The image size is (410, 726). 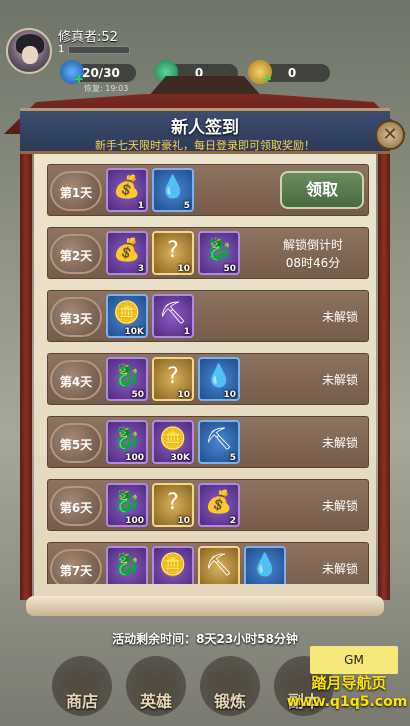 I want to click on day-label: 第3天, so click(x=76, y=319).